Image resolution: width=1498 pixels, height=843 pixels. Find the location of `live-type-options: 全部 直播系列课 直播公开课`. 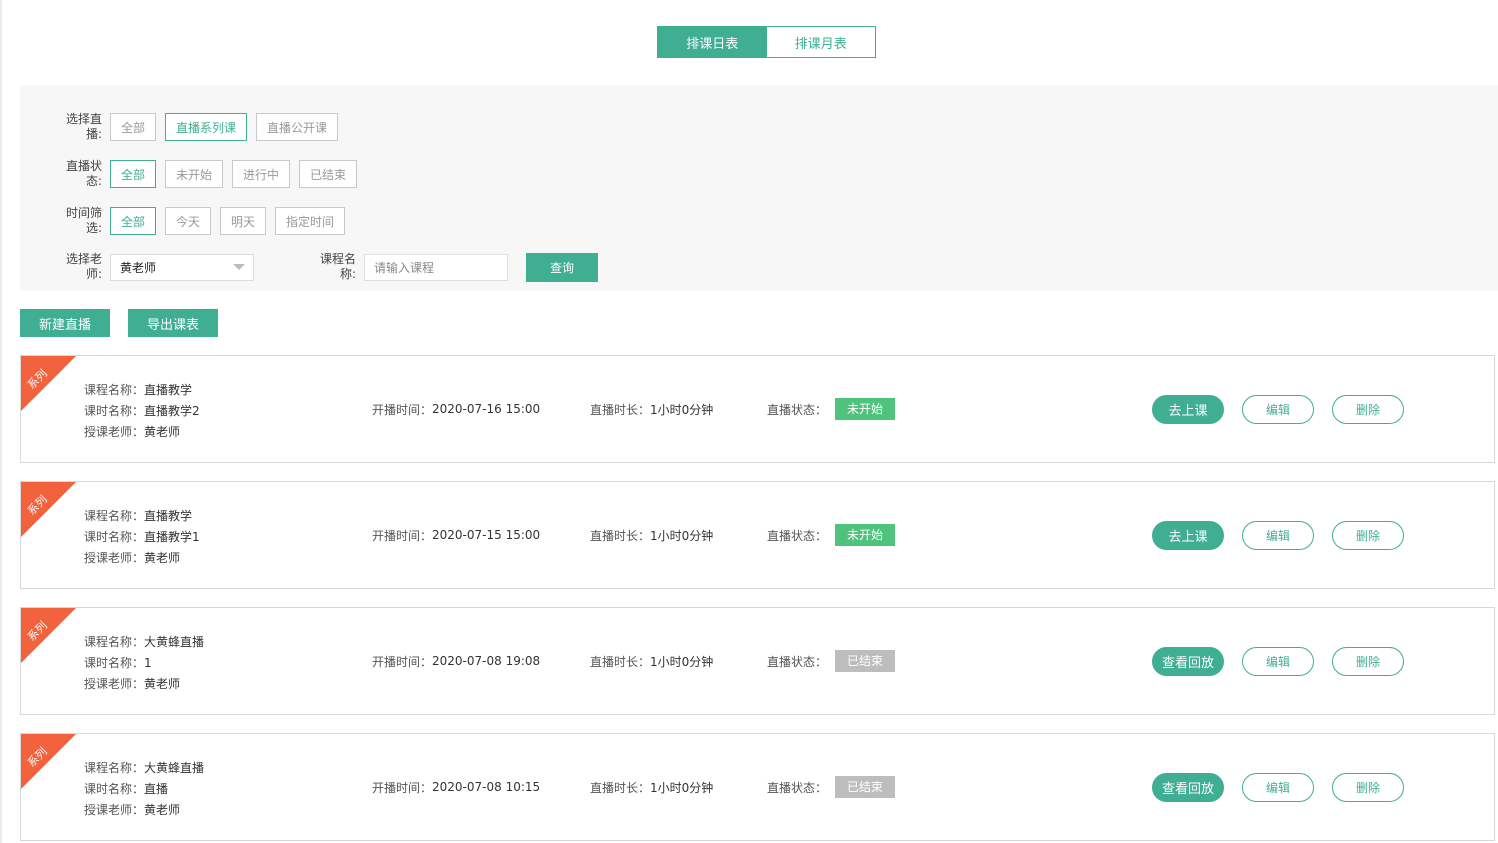

live-type-options: 全部 直播系列课 直播公开课 is located at coordinates (224, 127).